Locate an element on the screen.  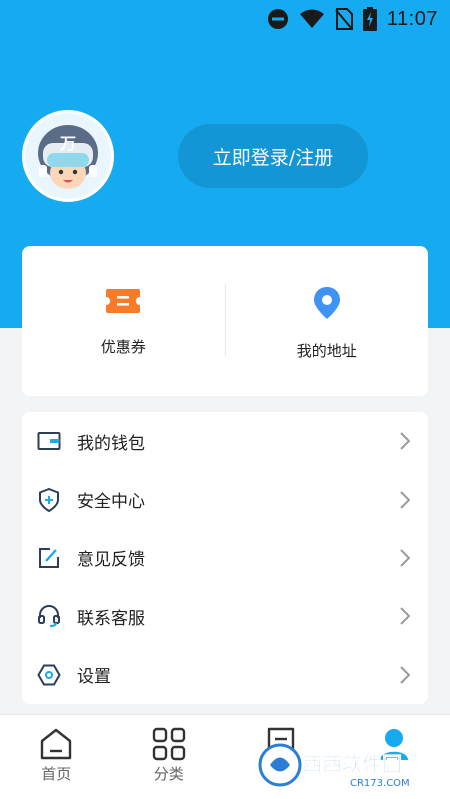
menu-item-settings: 设置 is located at coordinates (225, 675).